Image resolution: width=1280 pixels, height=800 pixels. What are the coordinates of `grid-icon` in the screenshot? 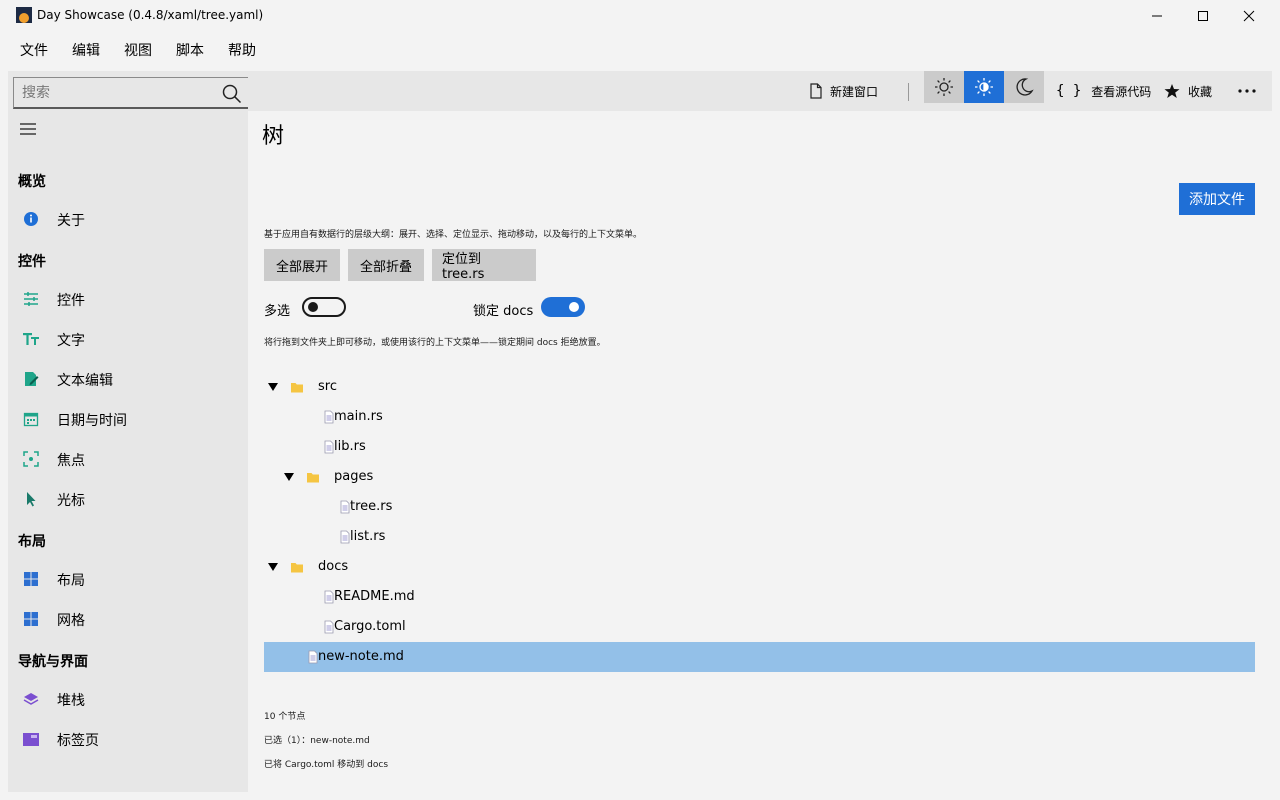 It's located at (31, 619).